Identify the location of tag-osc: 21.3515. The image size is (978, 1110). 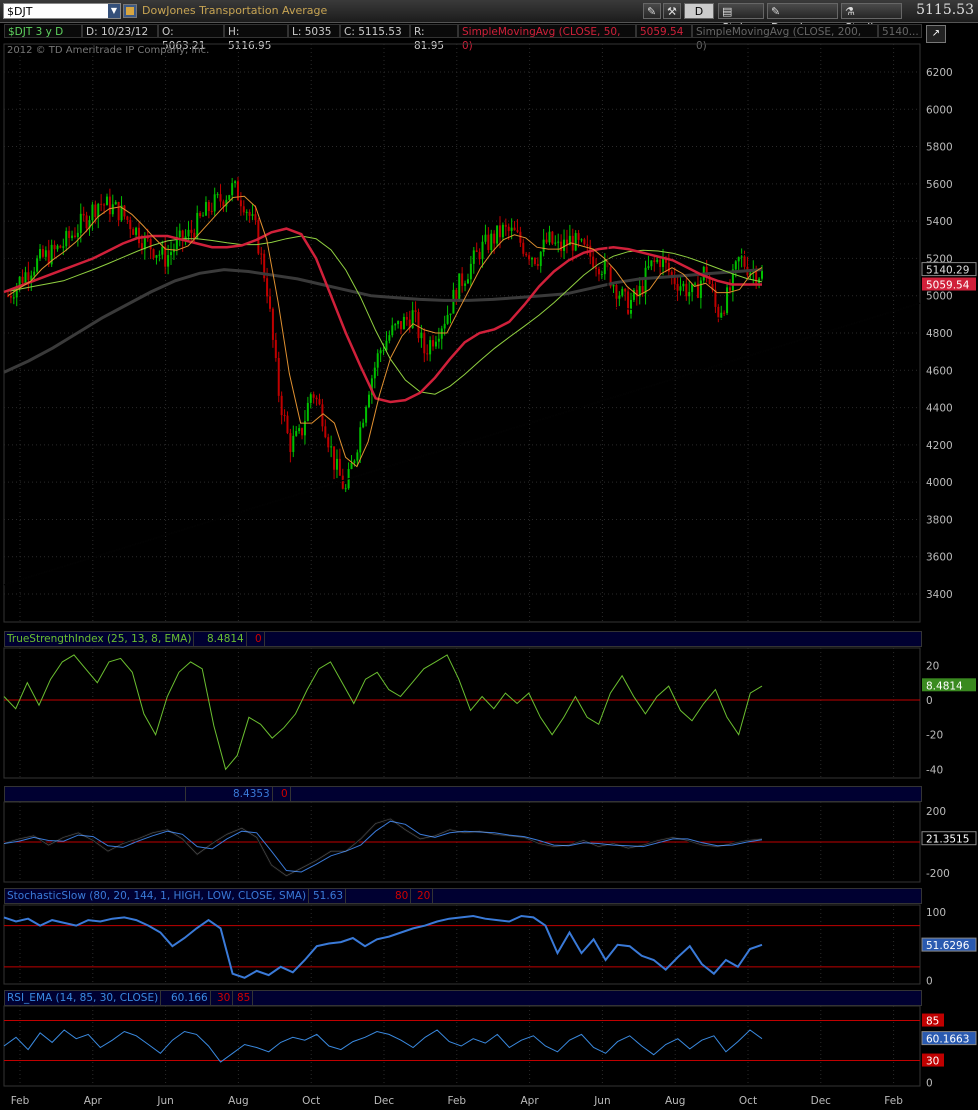
(947, 840).